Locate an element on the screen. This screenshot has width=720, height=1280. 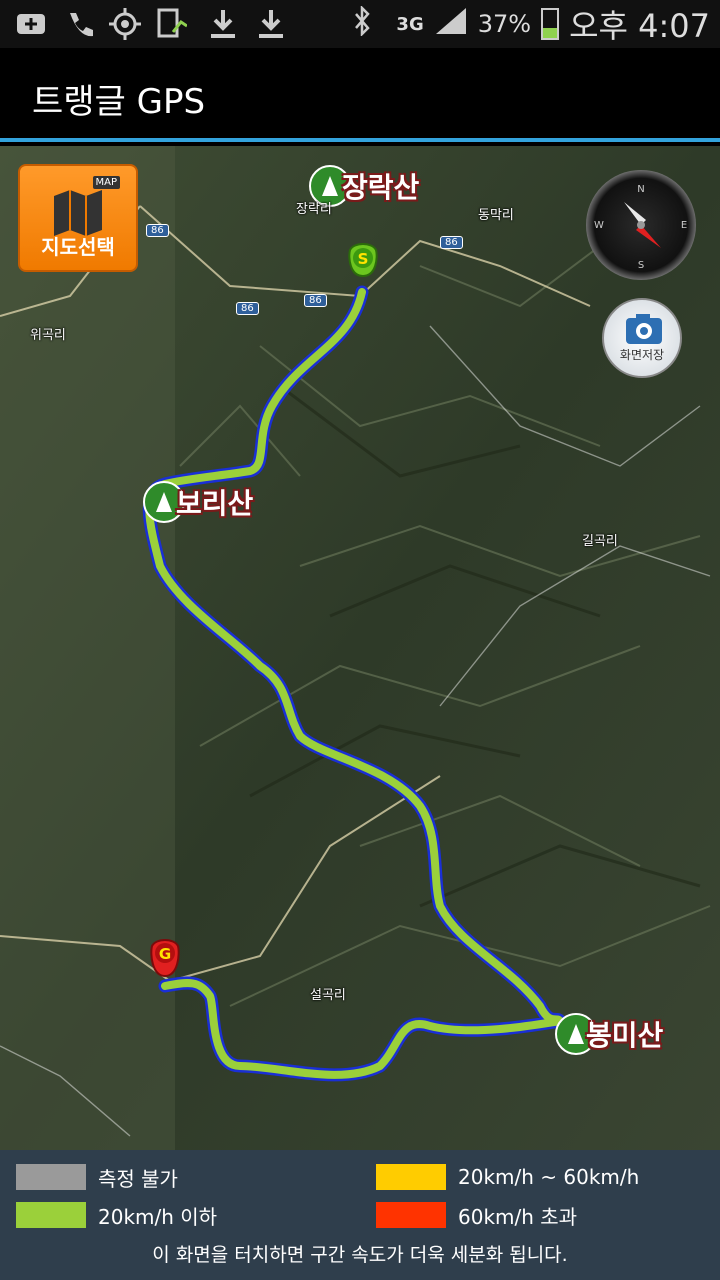
goal-marker-label: G is located at coordinates (165, 954).